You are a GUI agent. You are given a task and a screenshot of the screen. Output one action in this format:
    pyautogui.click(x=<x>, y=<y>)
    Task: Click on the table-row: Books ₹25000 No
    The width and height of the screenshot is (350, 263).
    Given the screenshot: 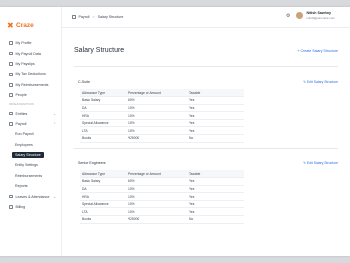 What is the action you would take?
    pyautogui.click(x=162, y=138)
    